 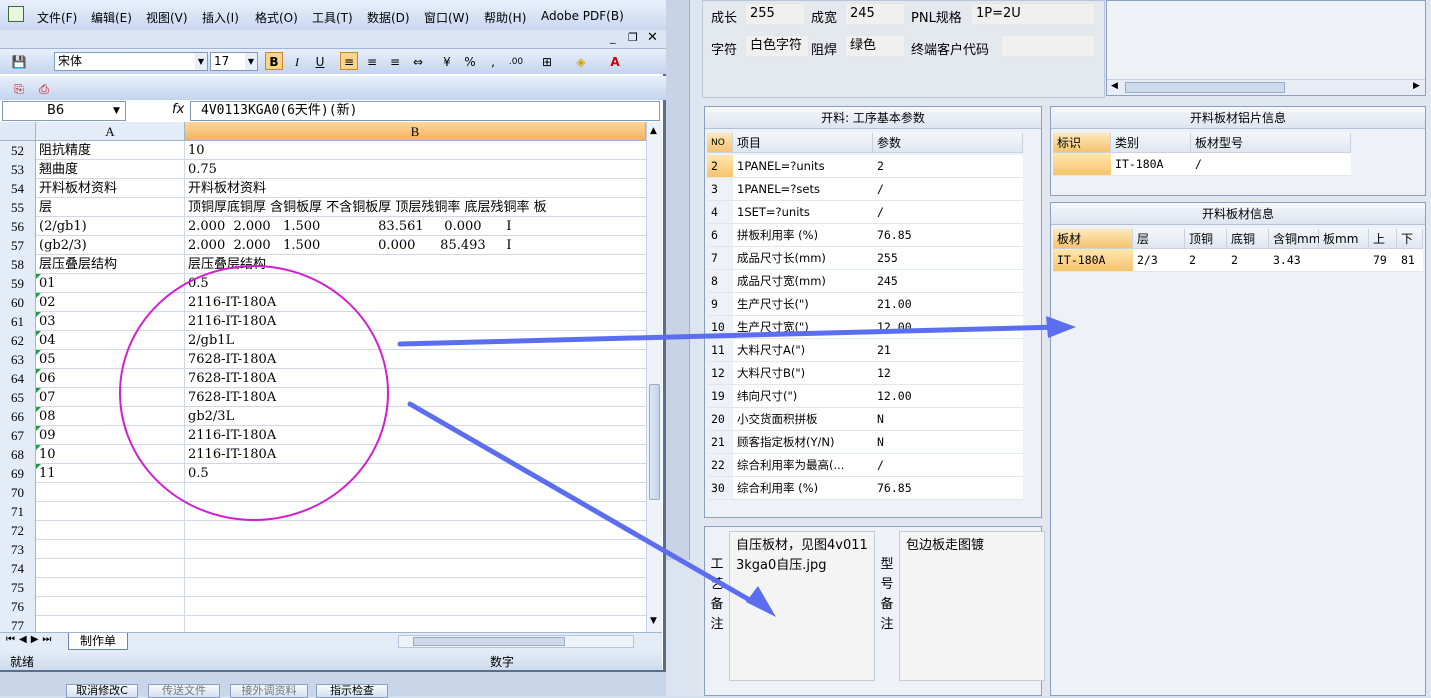 What do you see at coordinates (585, 505) in the screenshot?
I see `arrow-to-remarks` at bounding box center [585, 505].